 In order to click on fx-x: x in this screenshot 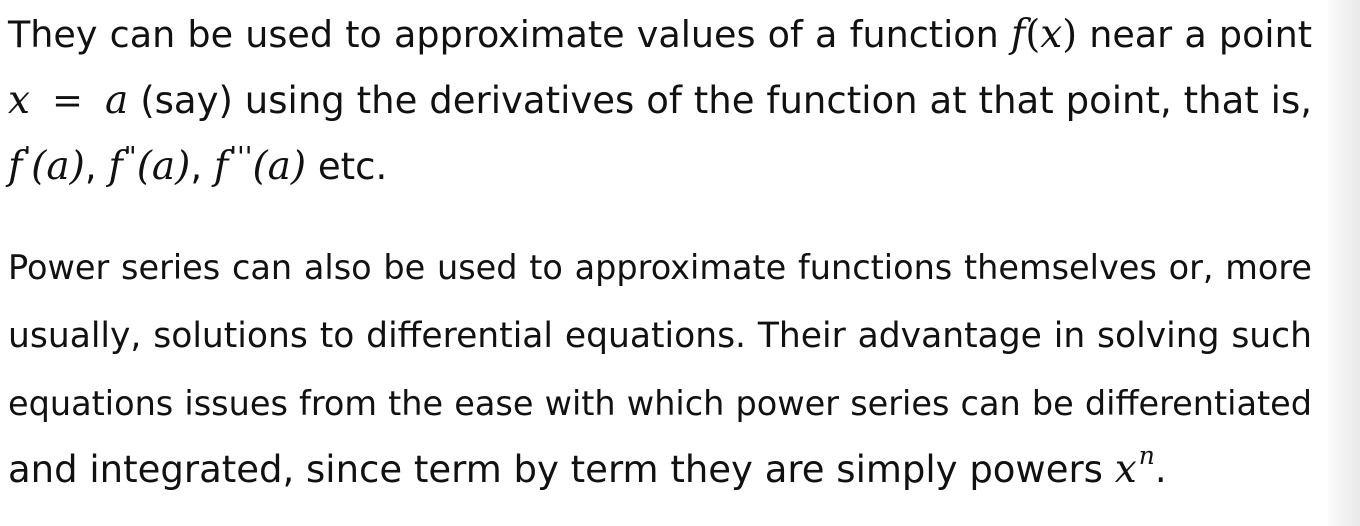, I will do `click(1051, 34)`.